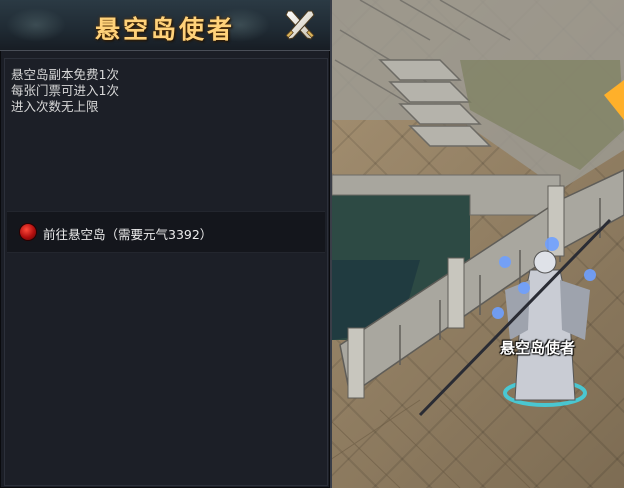 The width and height of the screenshot is (624, 488). I want to click on close-button, so click(300, 25).